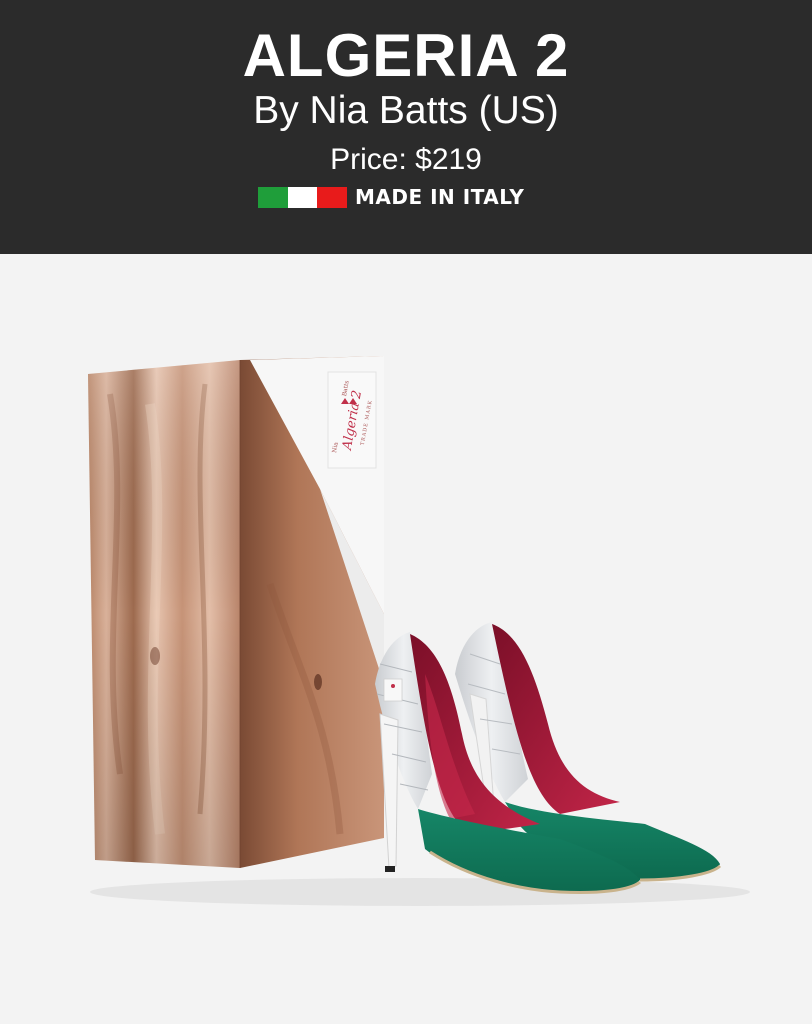 The width and height of the screenshot is (812, 1024). What do you see at coordinates (406, 55) in the screenshot?
I see `product-title: ALGERIA 2` at bounding box center [406, 55].